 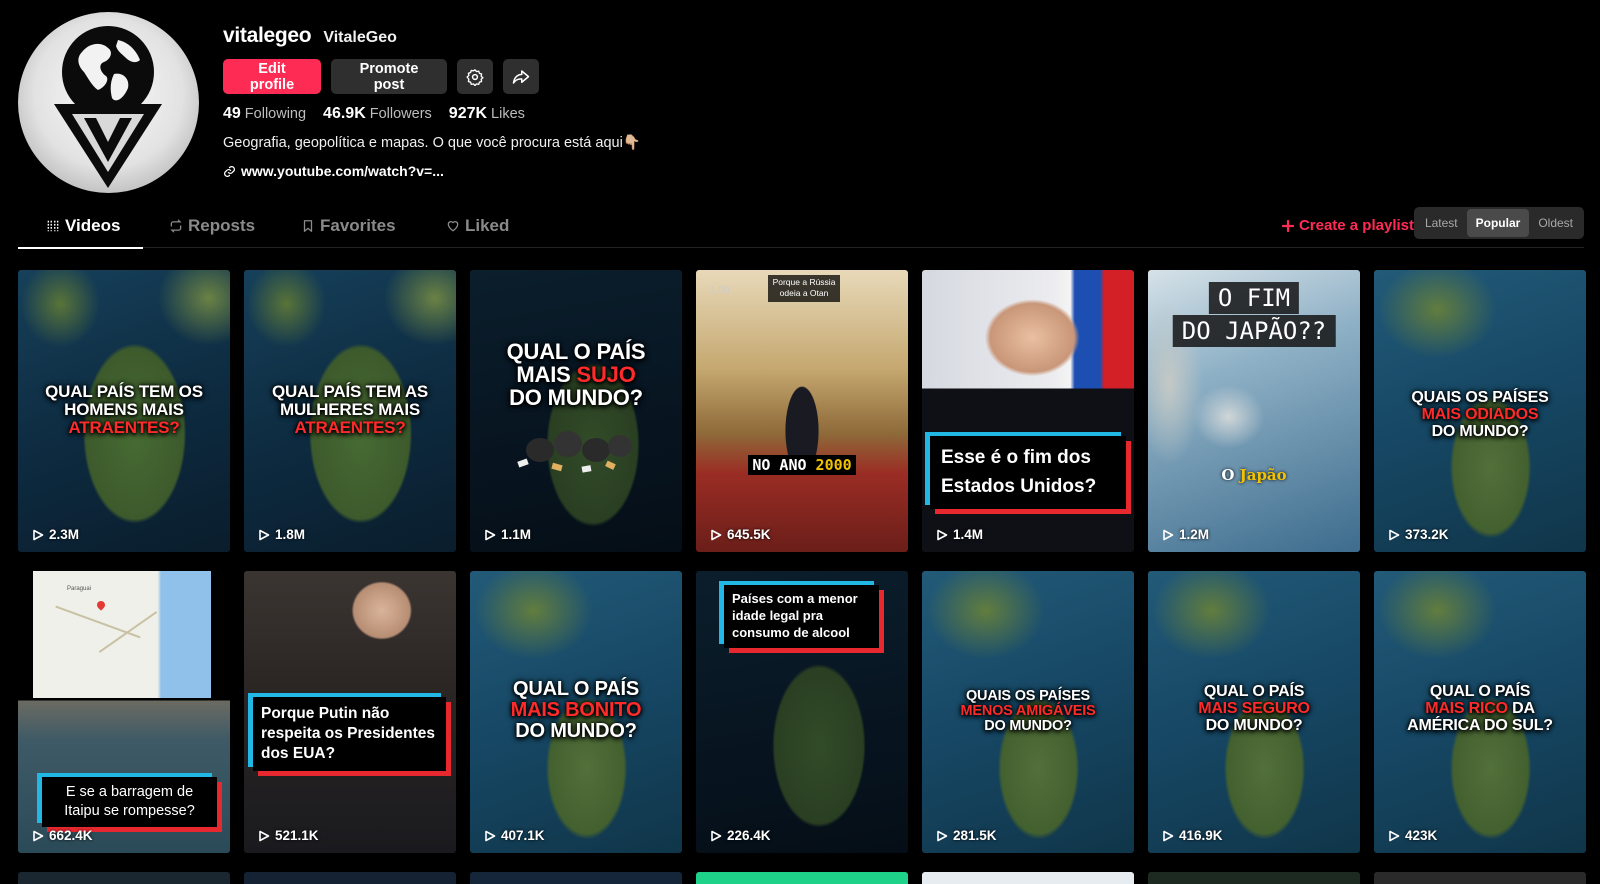 What do you see at coordinates (574, 452) in the screenshot?
I see `trash-bags-illustration` at bounding box center [574, 452].